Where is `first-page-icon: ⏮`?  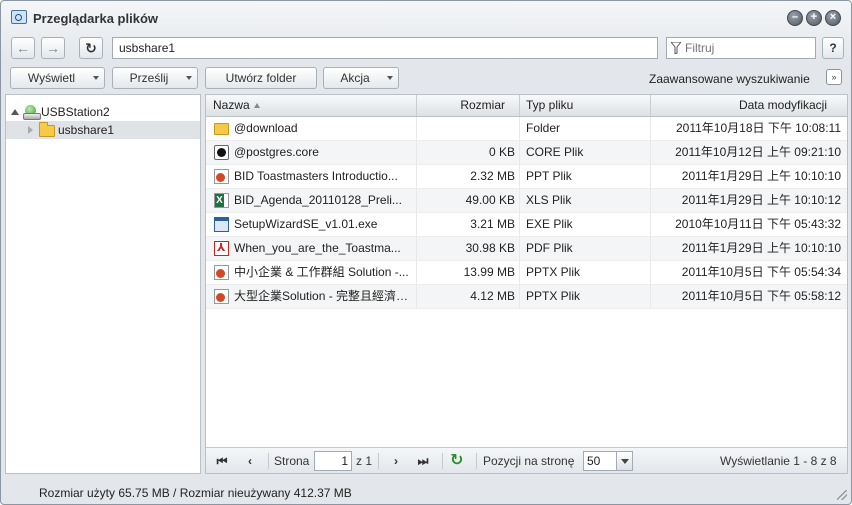
first-page-icon: ⏮ is located at coordinates (222, 461).